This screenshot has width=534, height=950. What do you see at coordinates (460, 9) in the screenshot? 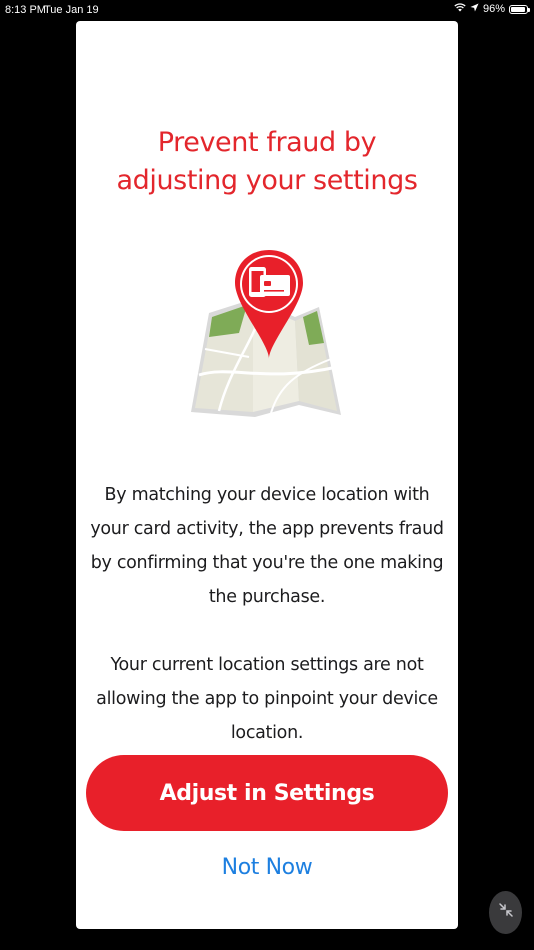
I see `wifi-icon` at bounding box center [460, 9].